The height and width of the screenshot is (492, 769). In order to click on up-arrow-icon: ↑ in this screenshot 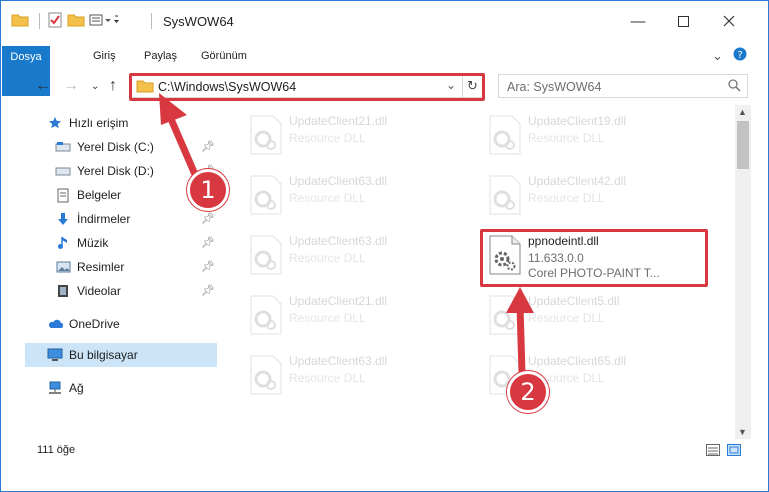, I will do `click(113, 86)`.